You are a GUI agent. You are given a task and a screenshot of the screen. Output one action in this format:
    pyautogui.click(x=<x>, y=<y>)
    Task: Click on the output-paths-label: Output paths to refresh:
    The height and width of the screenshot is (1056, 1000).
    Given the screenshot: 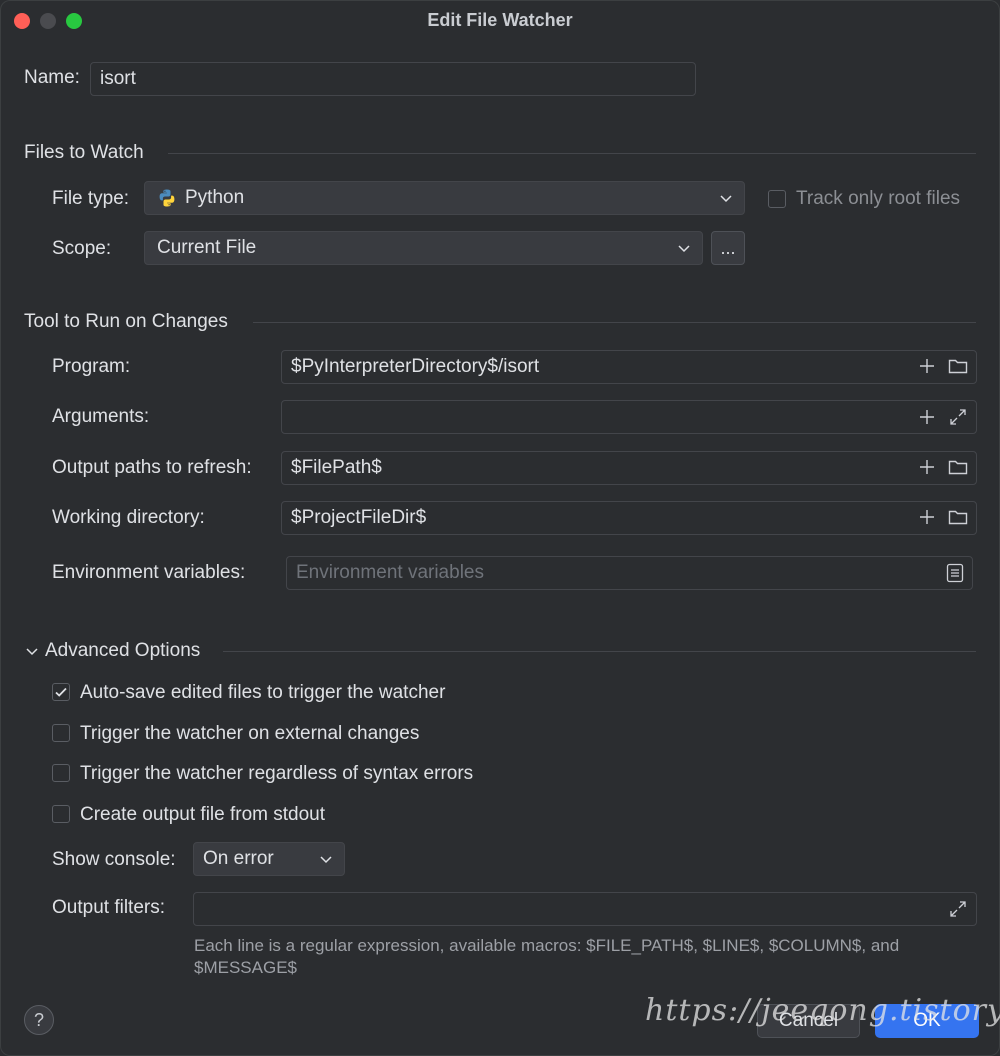 What is the action you would take?
    pyautogui.click(x=152, y=467)
    